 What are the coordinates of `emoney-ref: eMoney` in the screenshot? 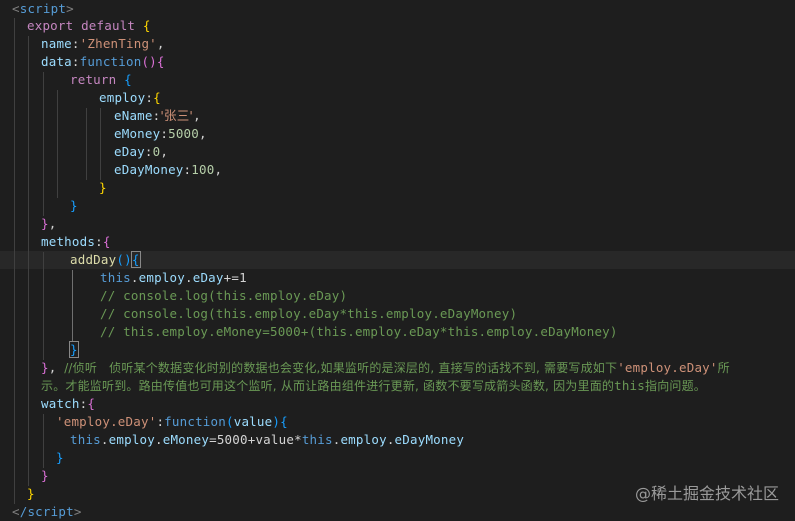 It's located at (186, 439).